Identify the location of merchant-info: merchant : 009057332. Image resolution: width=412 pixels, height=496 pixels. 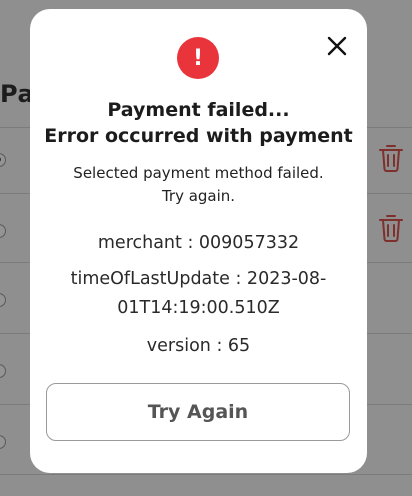
(198, 243).